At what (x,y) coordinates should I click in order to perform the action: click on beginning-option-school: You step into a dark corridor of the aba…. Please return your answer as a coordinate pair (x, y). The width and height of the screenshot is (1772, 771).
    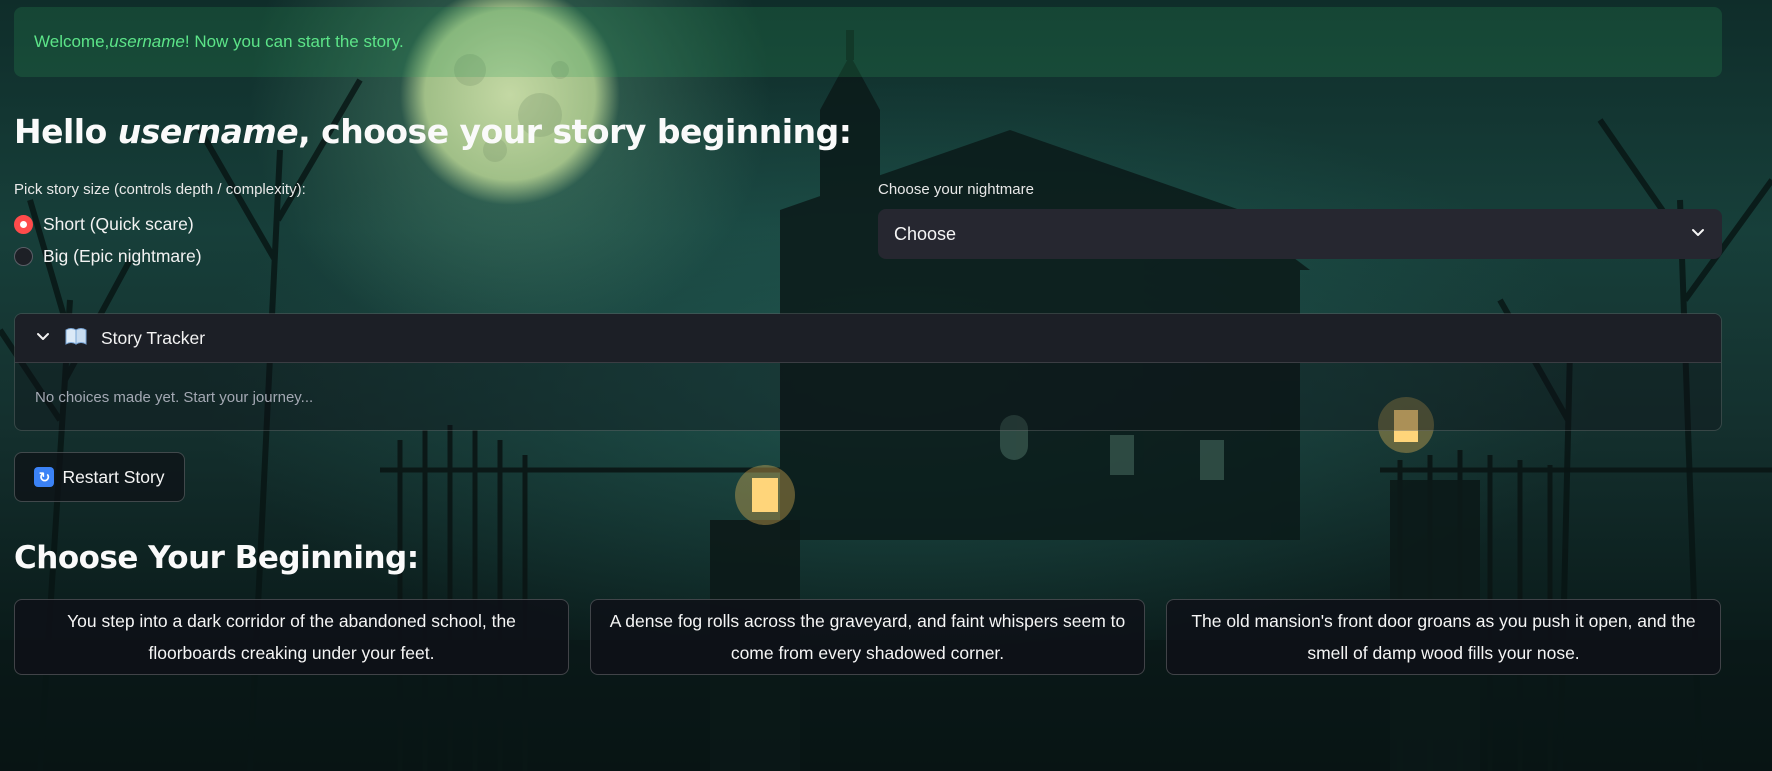
    Looking at the image, I should click on (291, 637).